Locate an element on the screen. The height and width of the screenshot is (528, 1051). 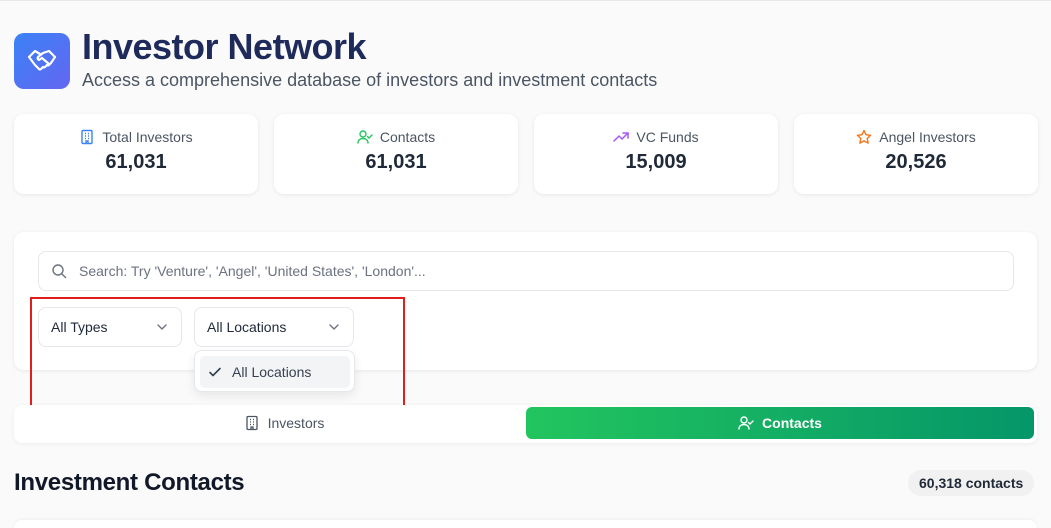
handshake-icon is located at coordinates (42, 61).